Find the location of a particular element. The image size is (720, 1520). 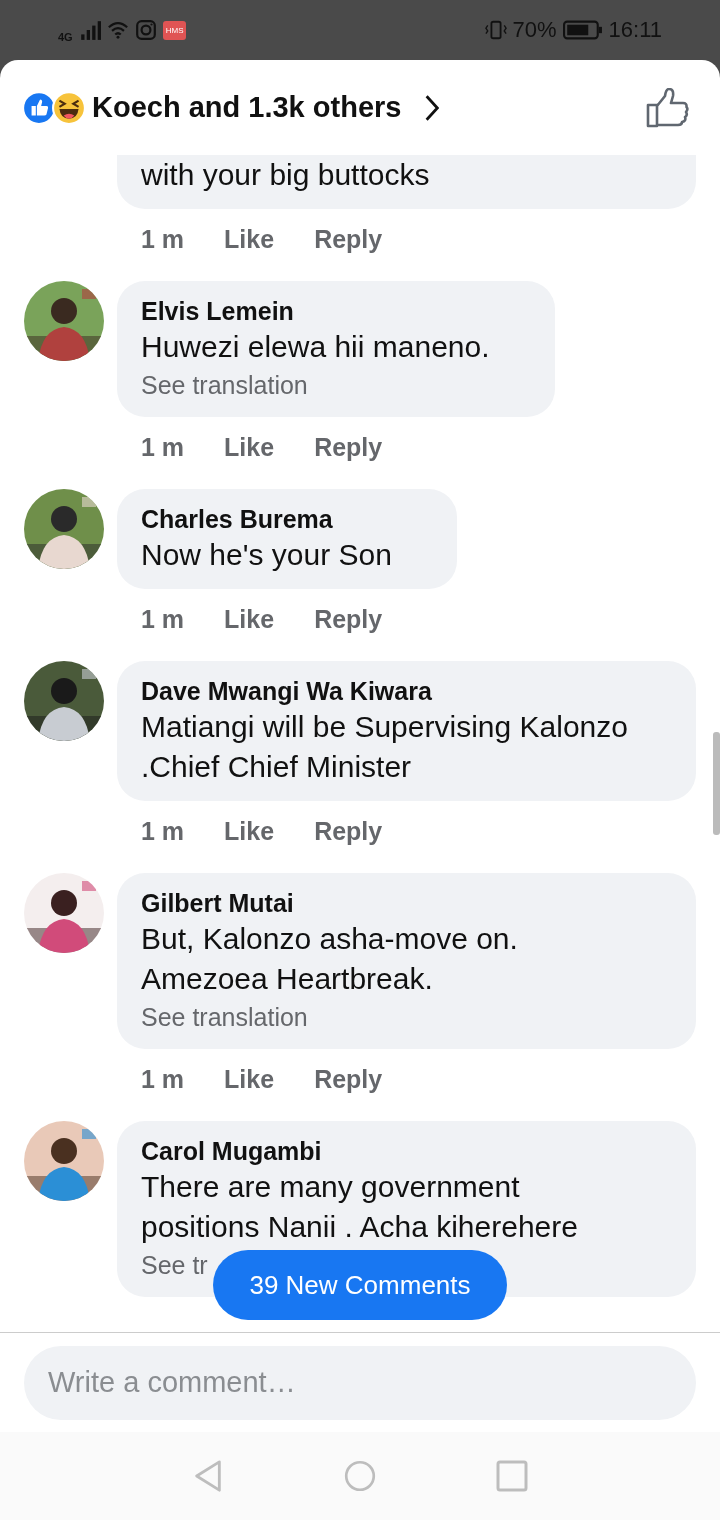

like-reaction-icon is located at coordinates (39, 107).